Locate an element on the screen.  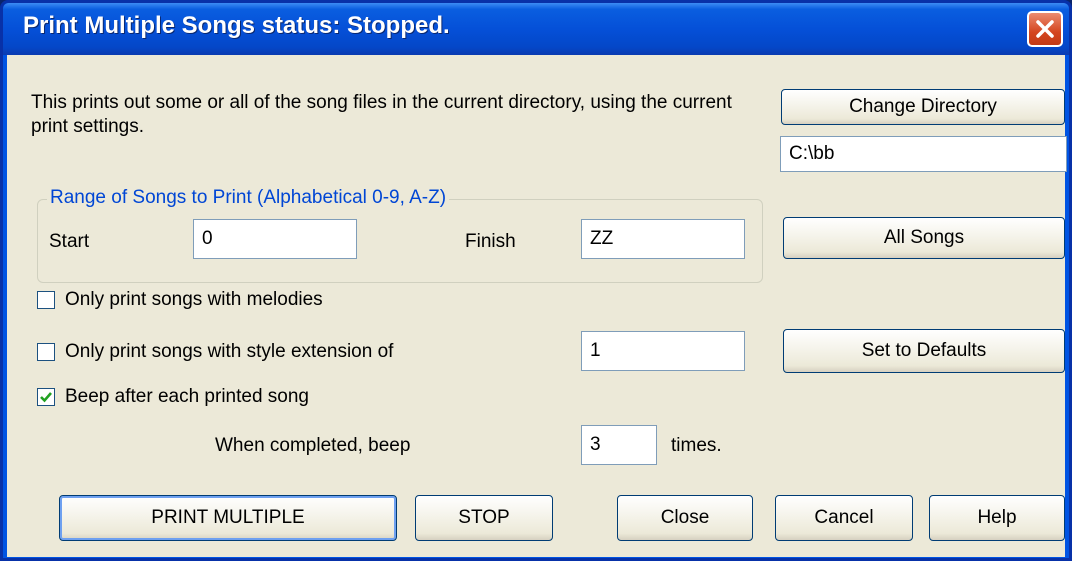
print-multiple-button: PRINT MULTIPLE is located at coordinates (228, 518).